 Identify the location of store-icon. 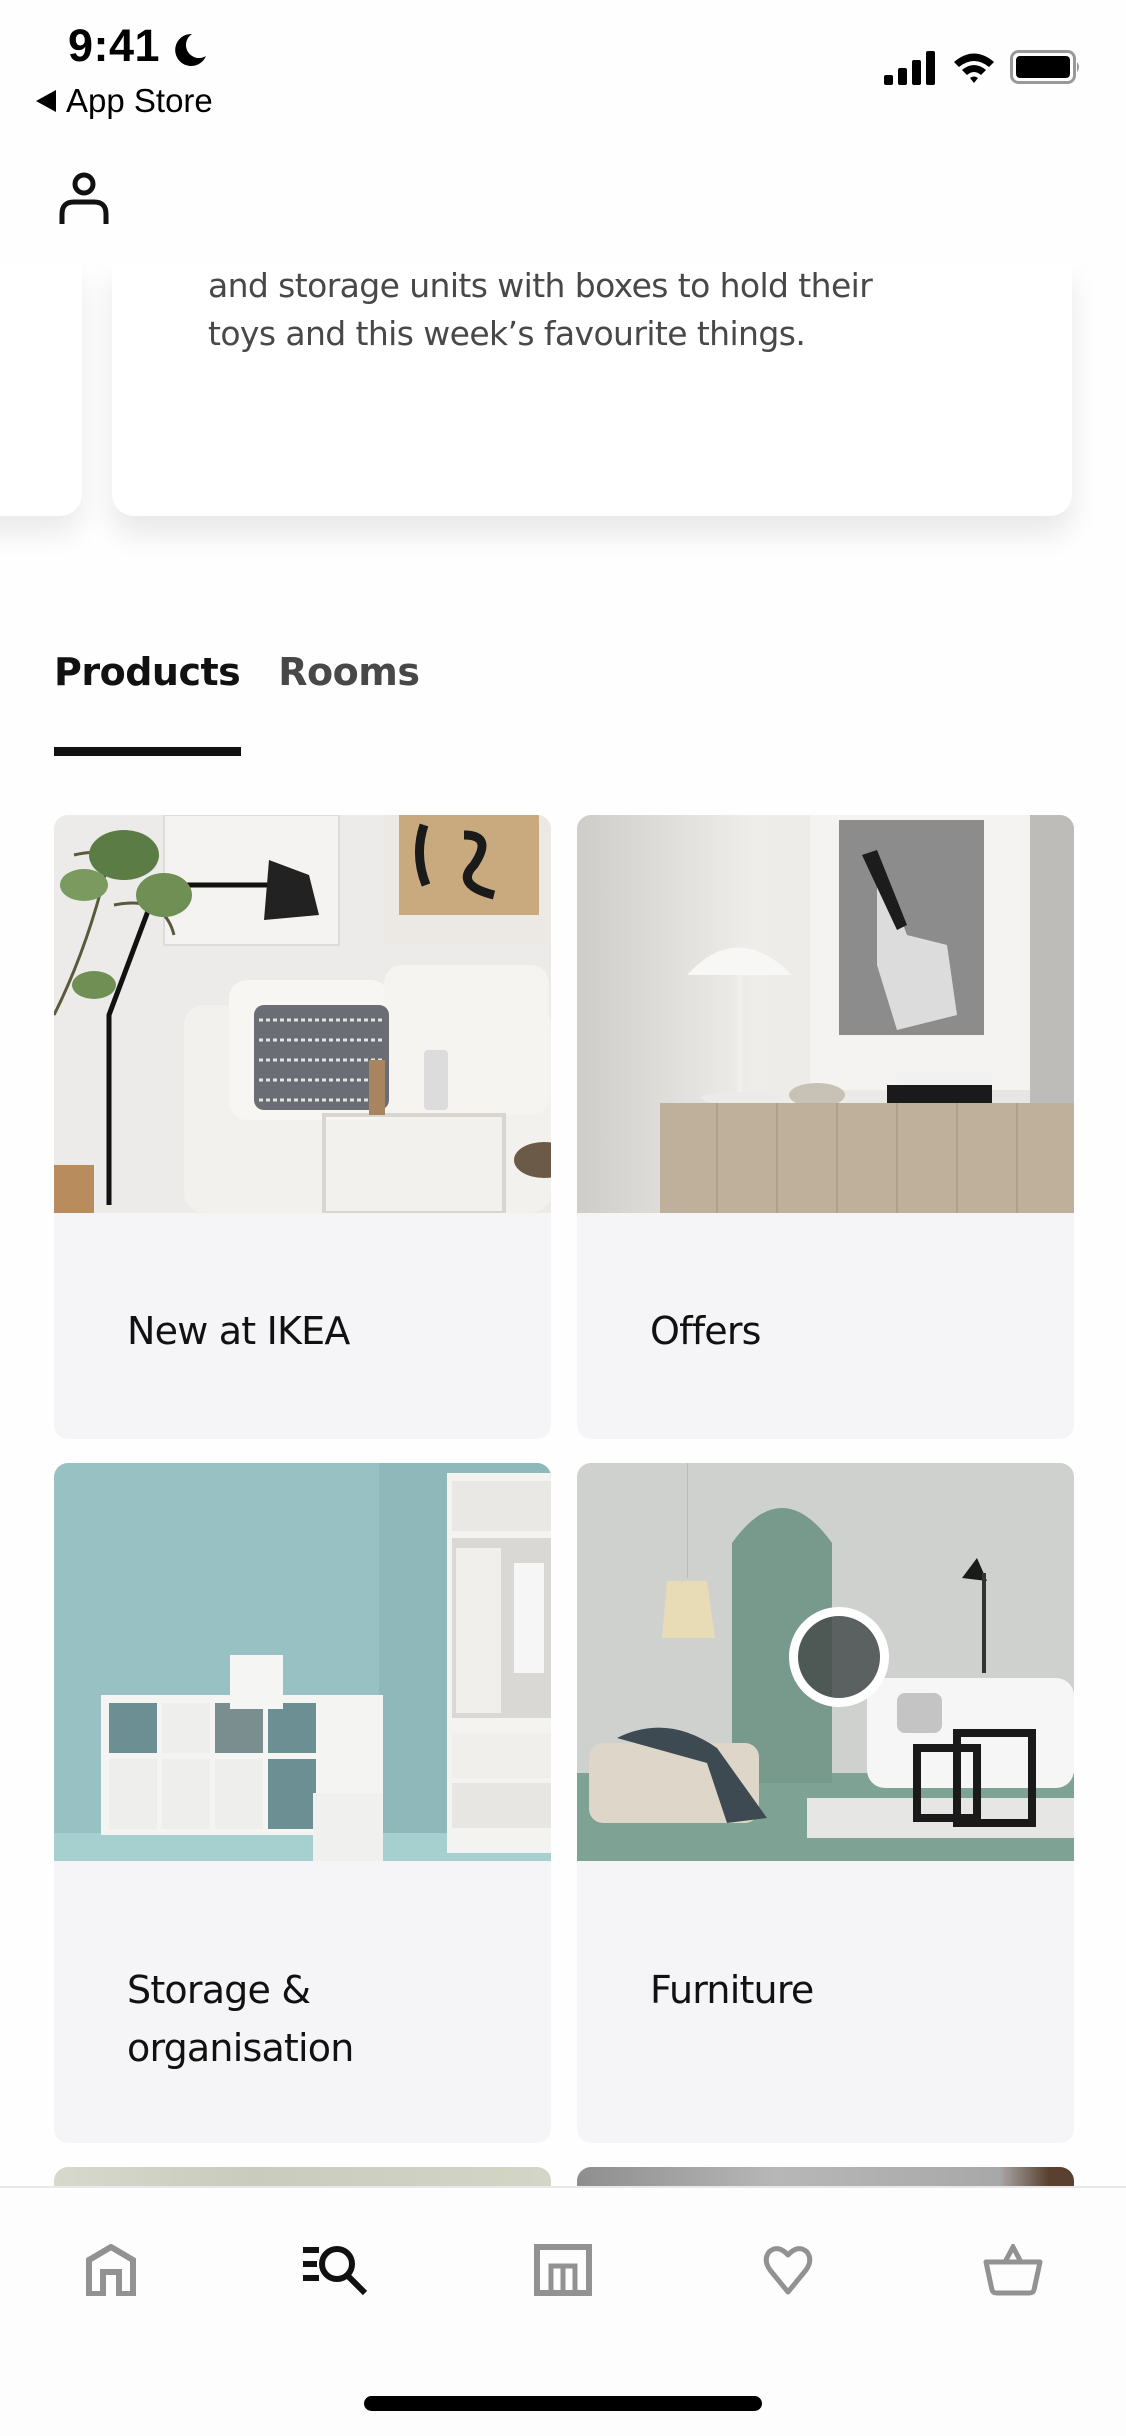
(563, 2270).